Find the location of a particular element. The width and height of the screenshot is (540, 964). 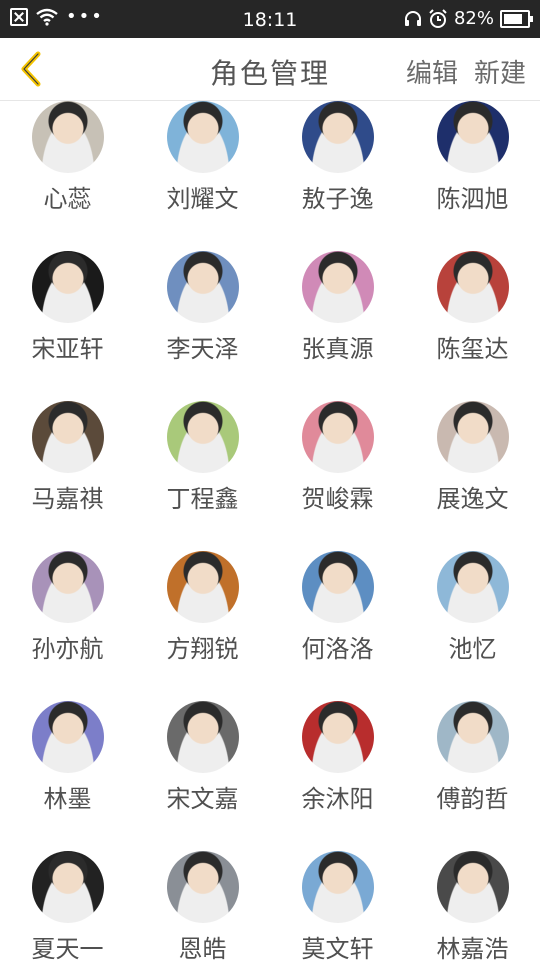

role-item: 刘耀文 is located at coordinates (202, 157).